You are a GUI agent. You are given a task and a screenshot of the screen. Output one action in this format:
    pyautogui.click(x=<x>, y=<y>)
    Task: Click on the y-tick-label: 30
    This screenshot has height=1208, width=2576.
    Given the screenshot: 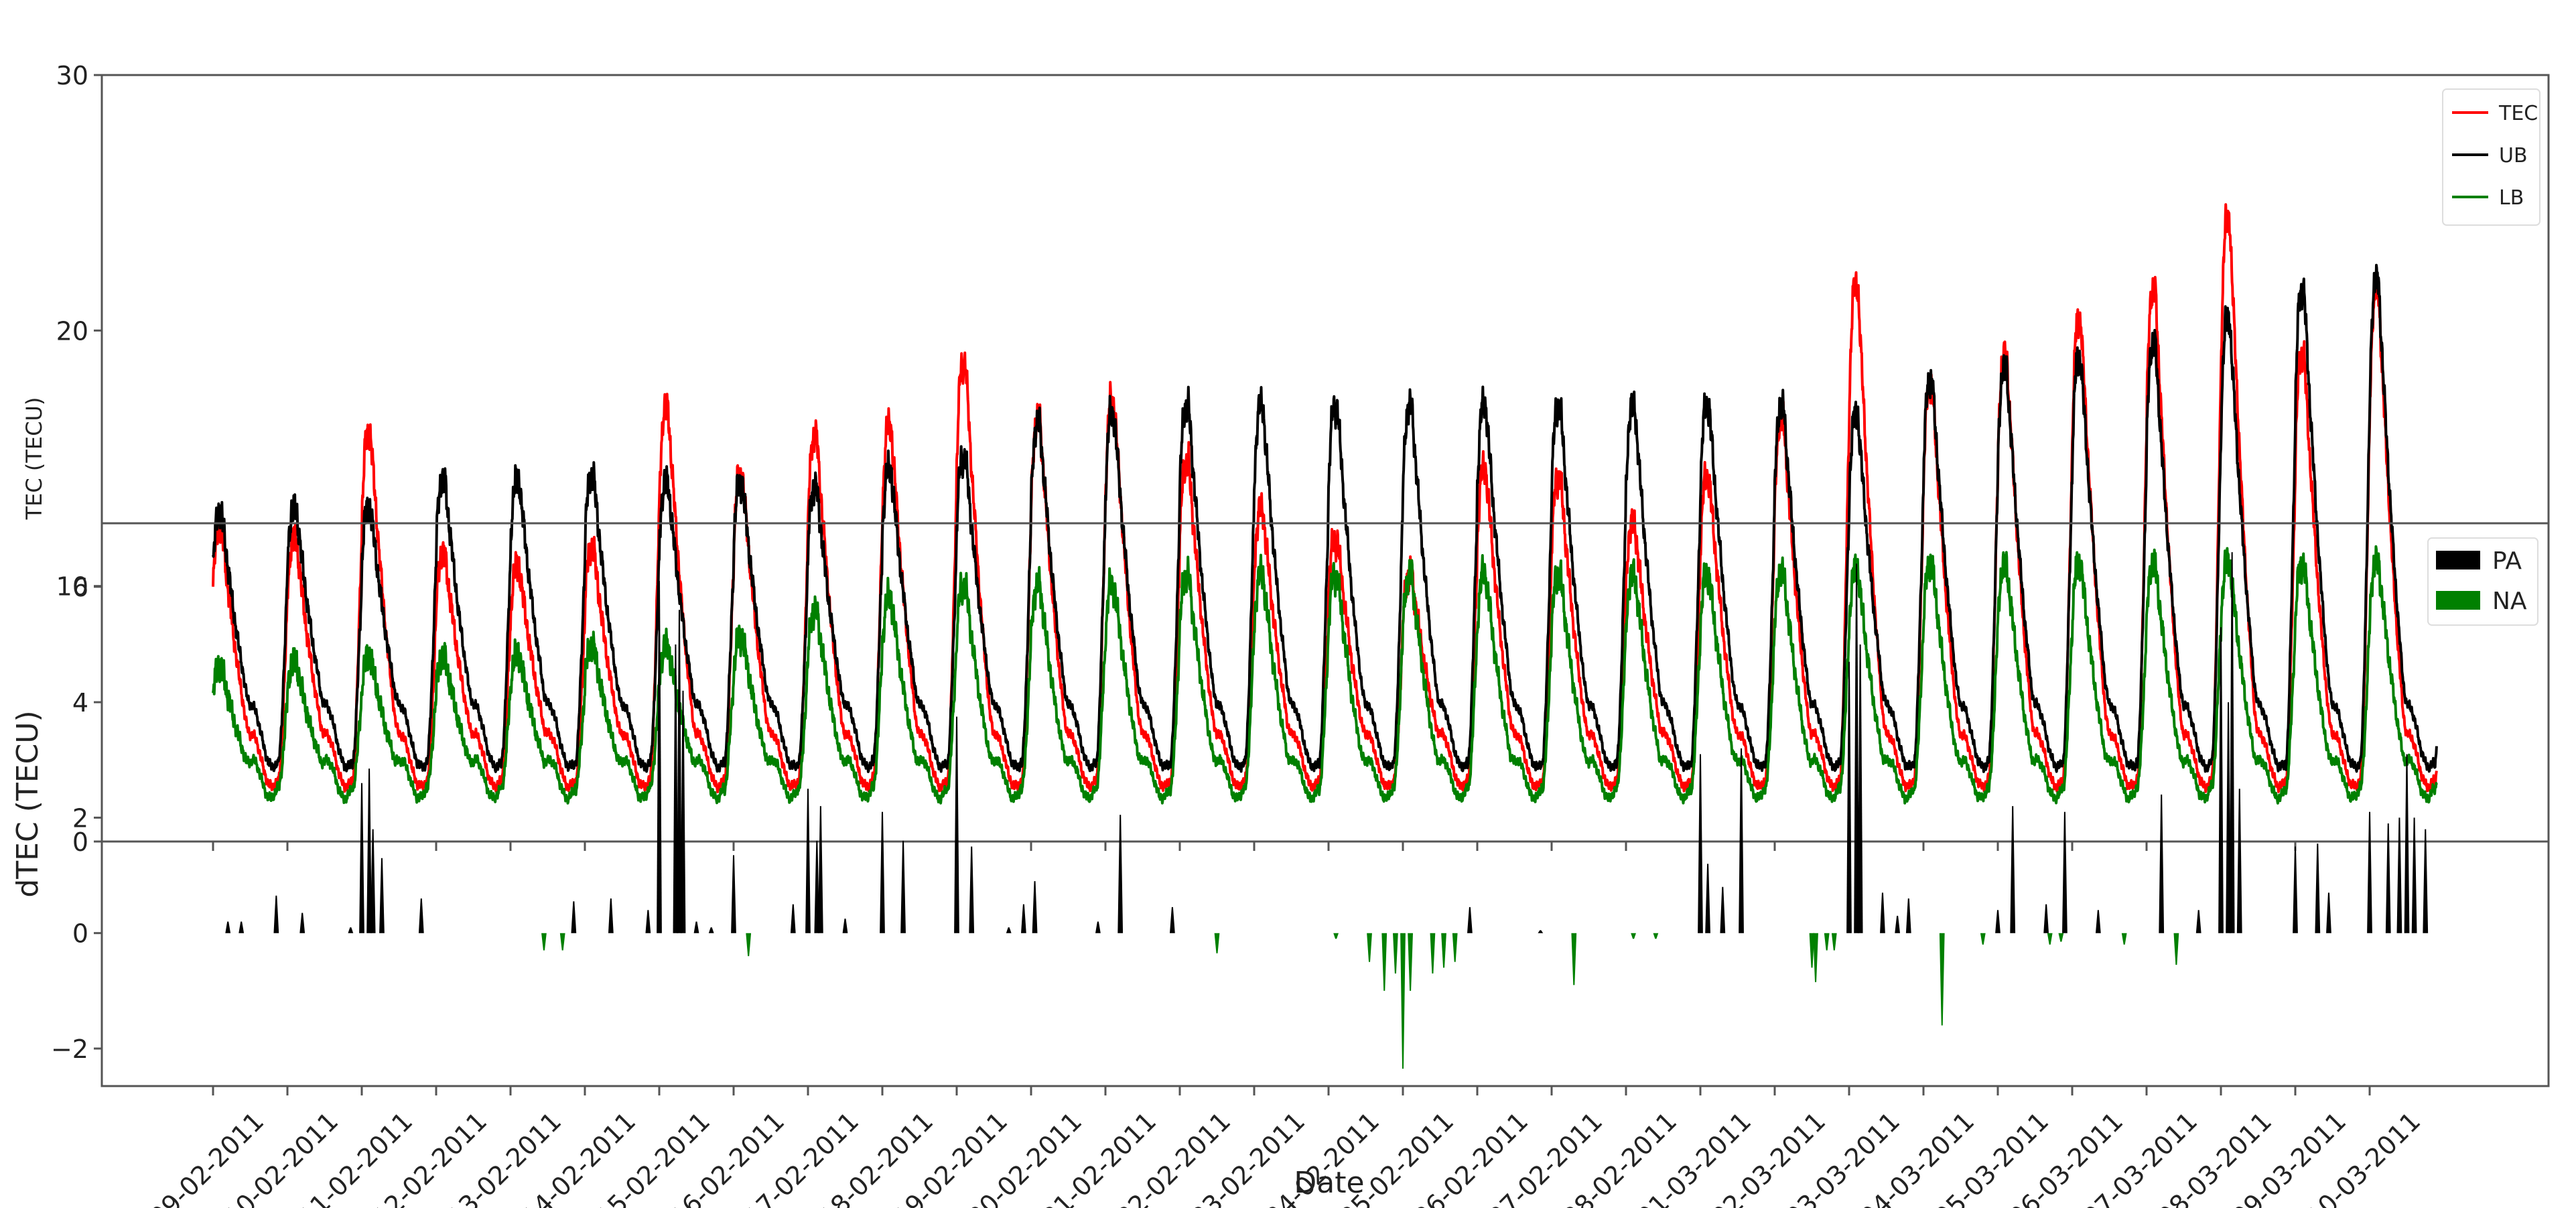 What is the action you would take?
    pyautogui.click(x=72, y=75)
    